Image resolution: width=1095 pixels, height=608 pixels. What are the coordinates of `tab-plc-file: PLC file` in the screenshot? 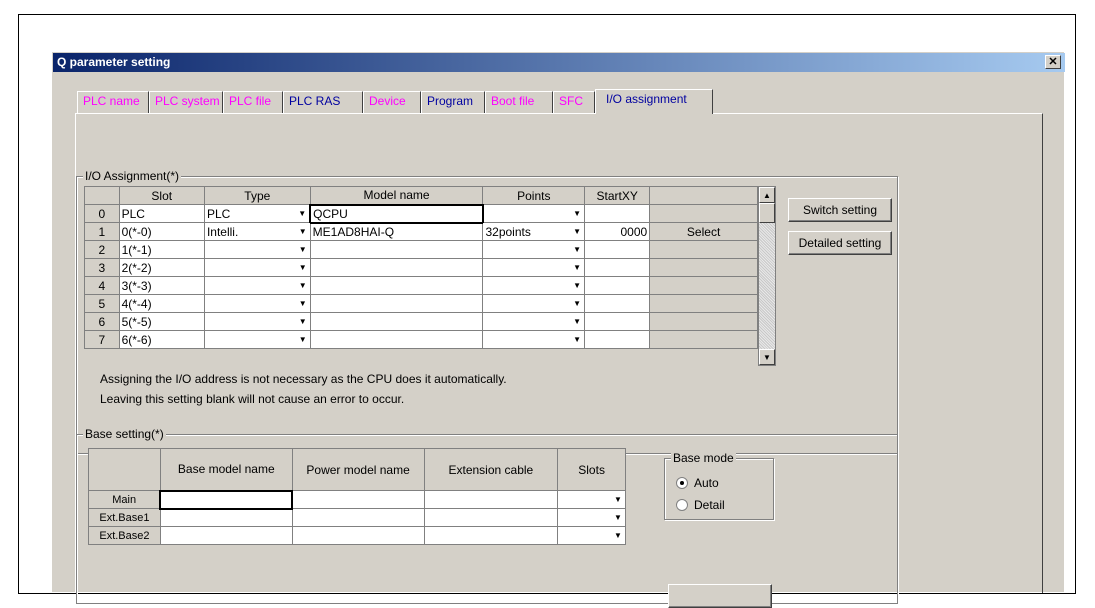 It's located at (253, 102).